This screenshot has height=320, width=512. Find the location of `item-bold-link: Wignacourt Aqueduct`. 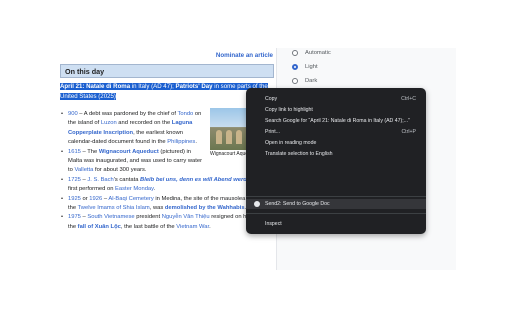

item-bold-link: Wignacourt Aqueduct is located at coordinates (129, 152).